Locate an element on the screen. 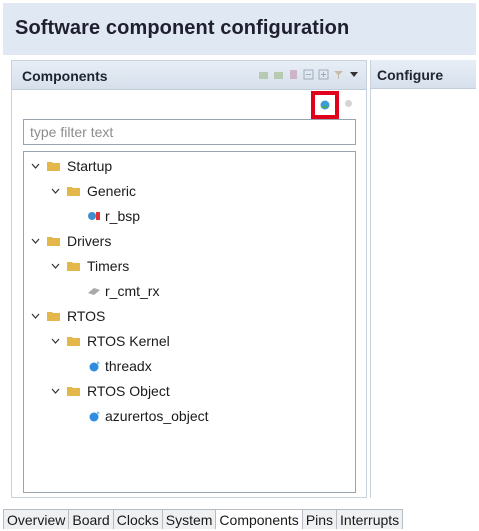 The width and height of the screenshot is (479, 531). configure-panel-title: Configure is located at coordinates (410, 75).